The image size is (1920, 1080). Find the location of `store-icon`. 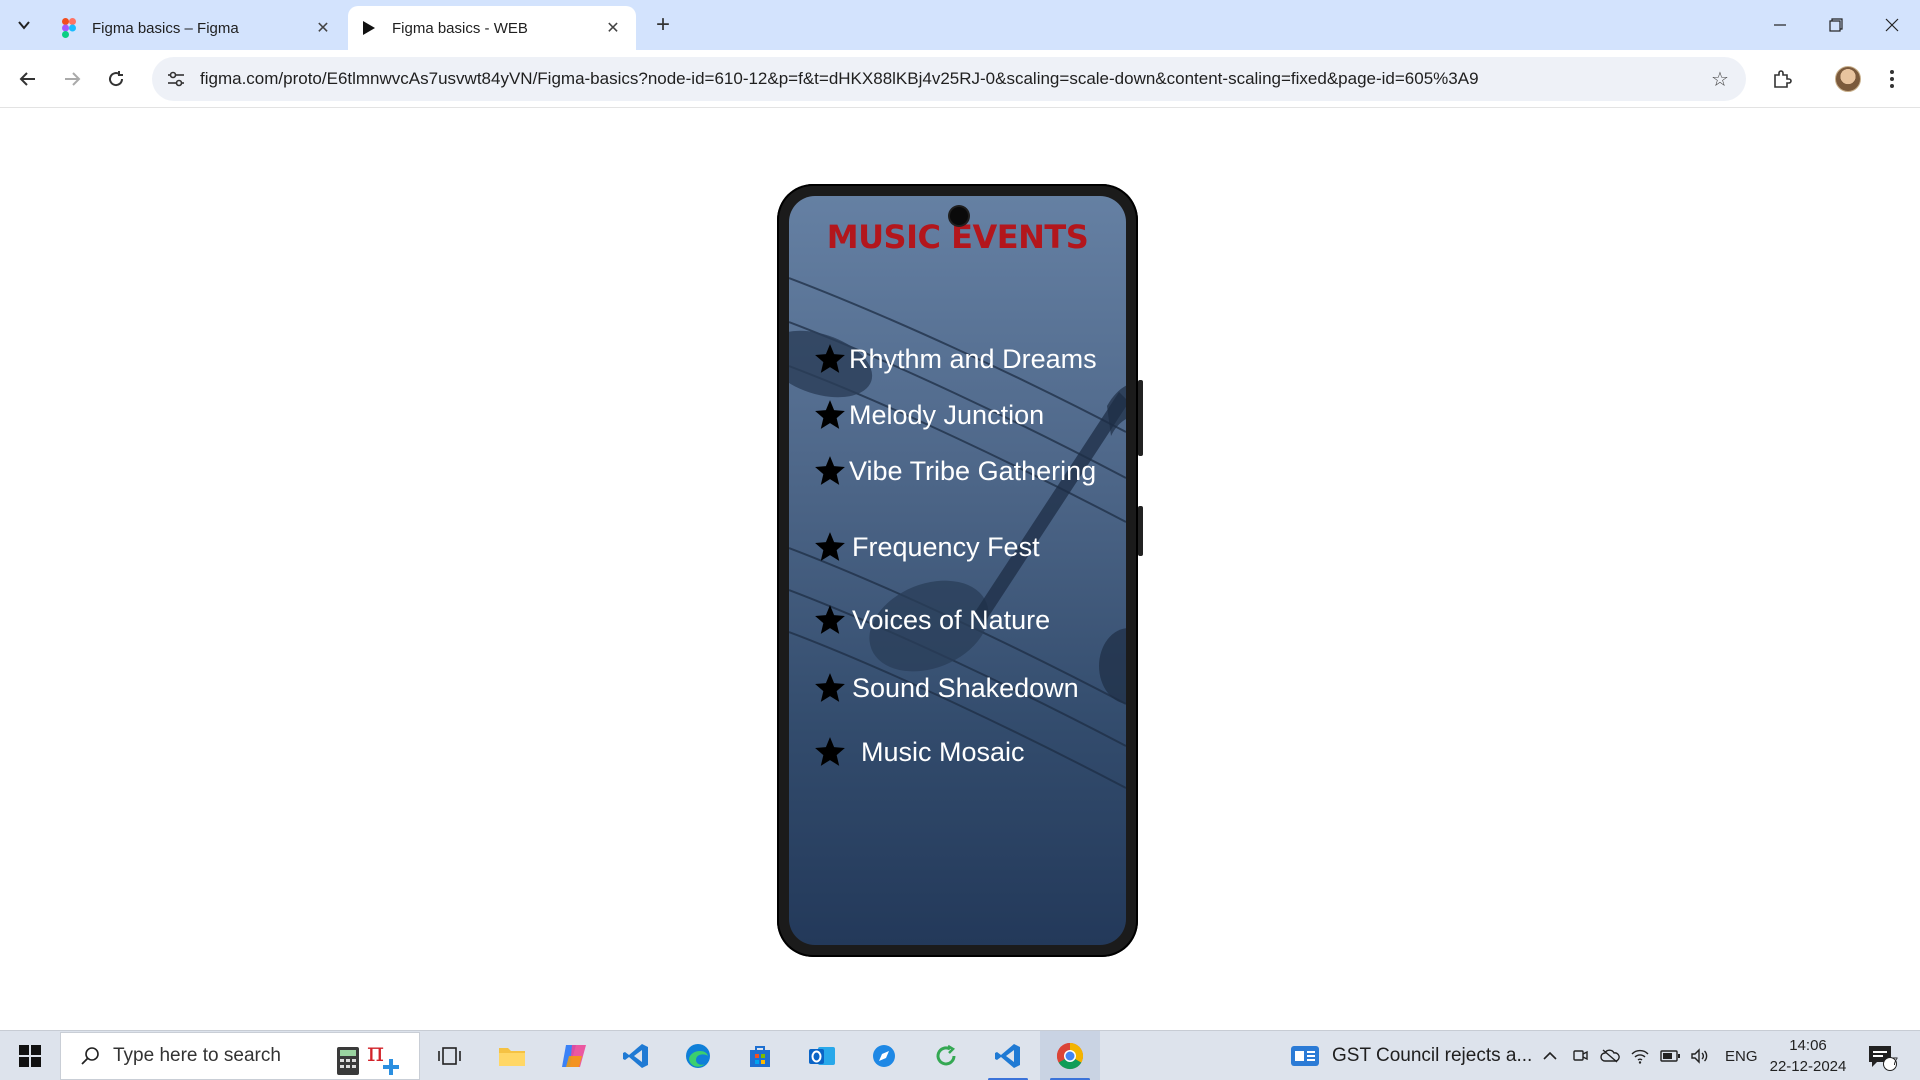

store-icon is located at coordinates (760, 1056).